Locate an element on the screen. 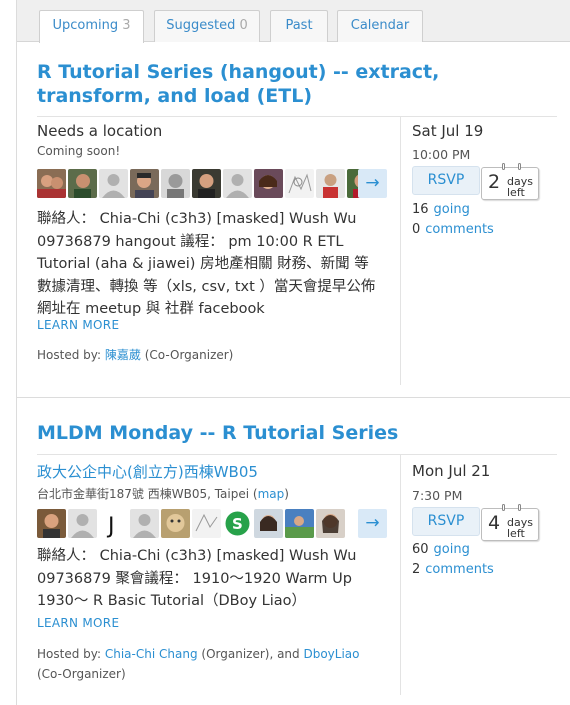 The image size is (570, 705). svg-text: J is located at coordinates (110, 526).